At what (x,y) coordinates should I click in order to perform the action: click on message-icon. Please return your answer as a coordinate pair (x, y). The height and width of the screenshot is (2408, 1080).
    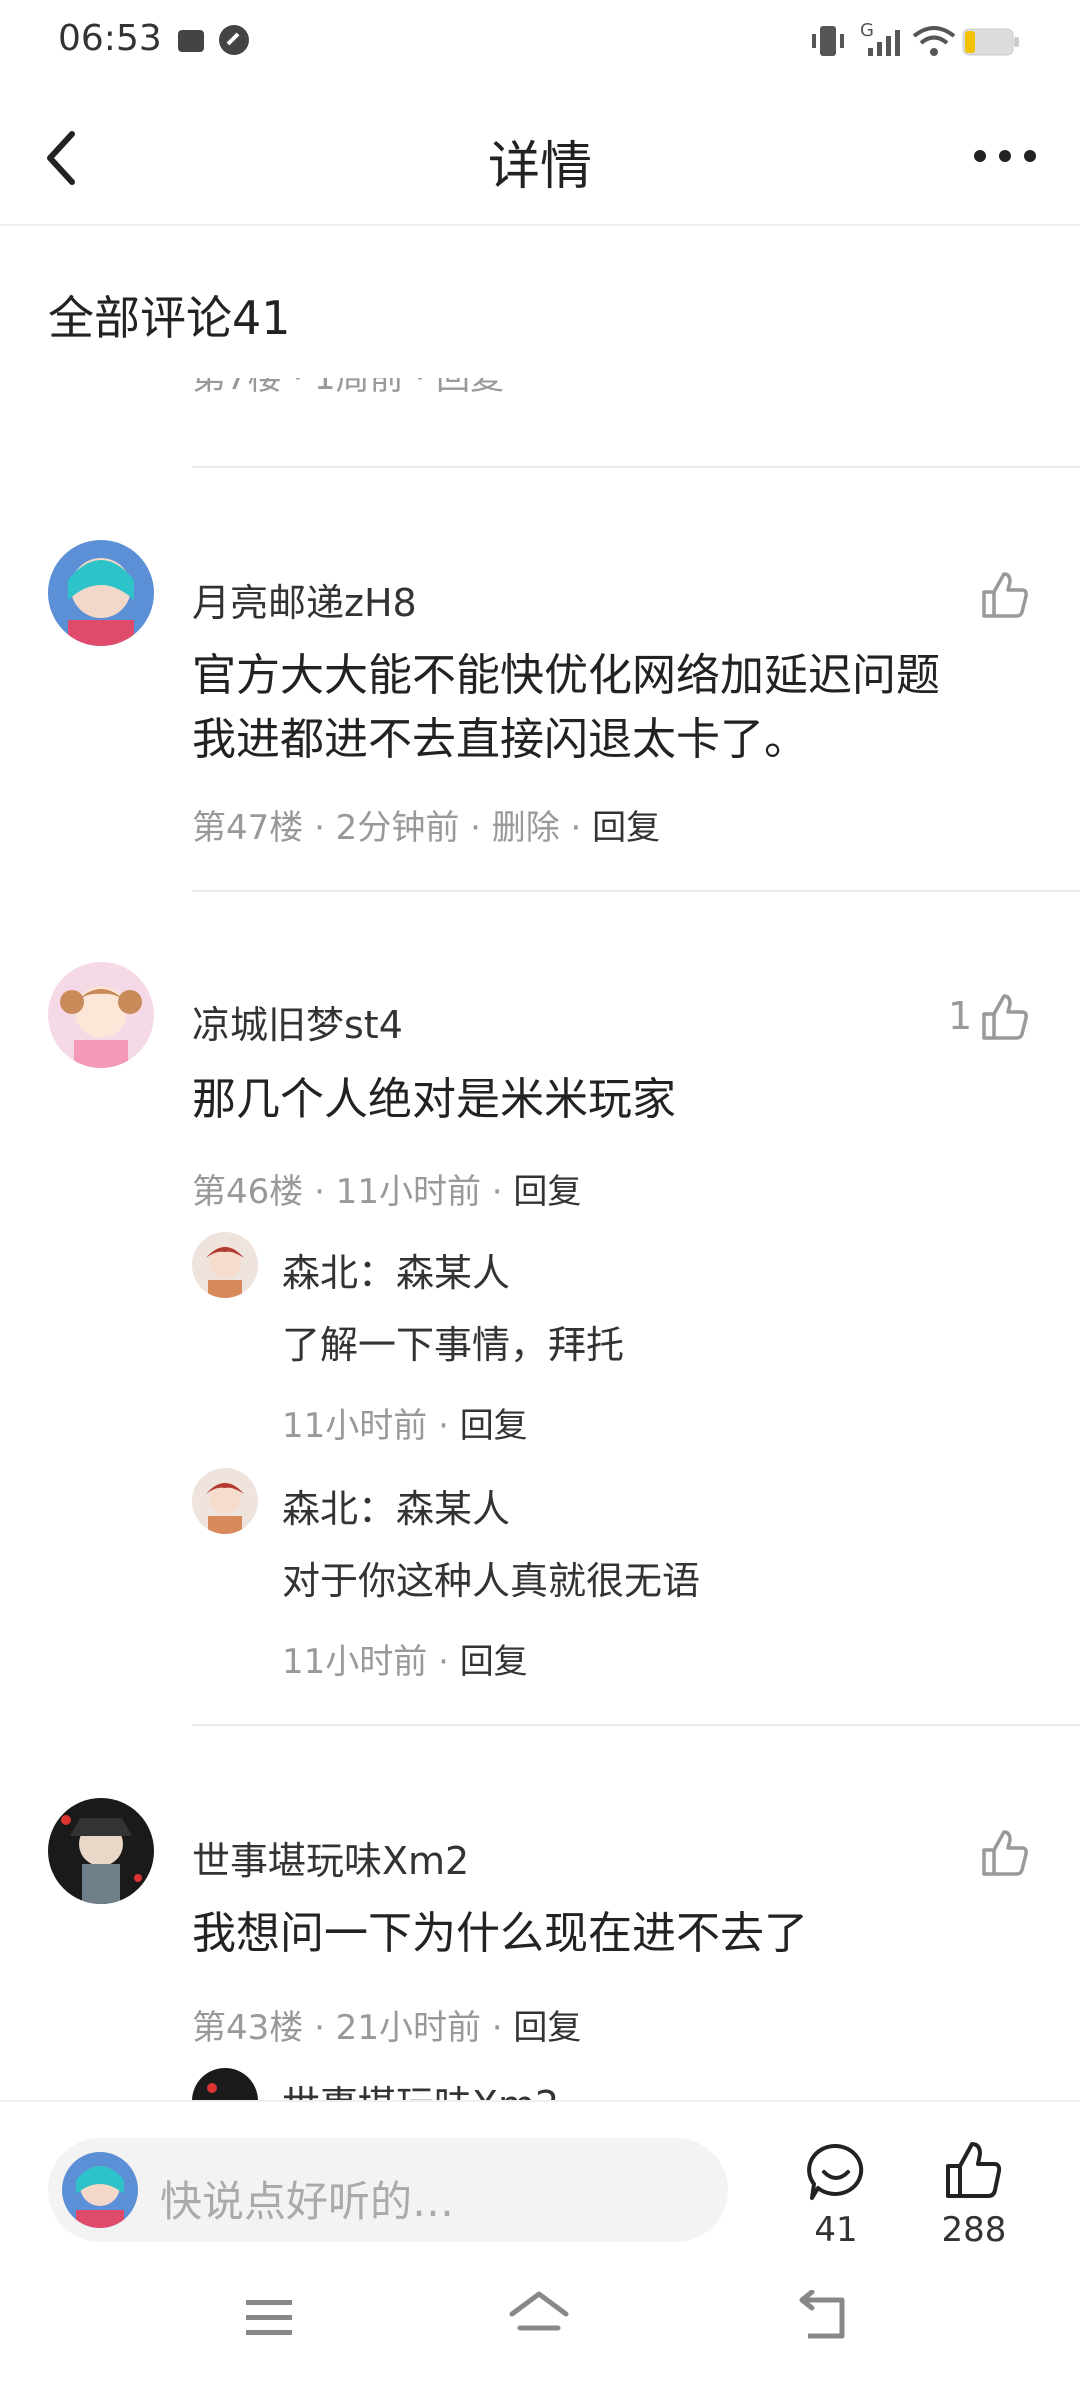
    Looking at the image, I should click on (191, 41).